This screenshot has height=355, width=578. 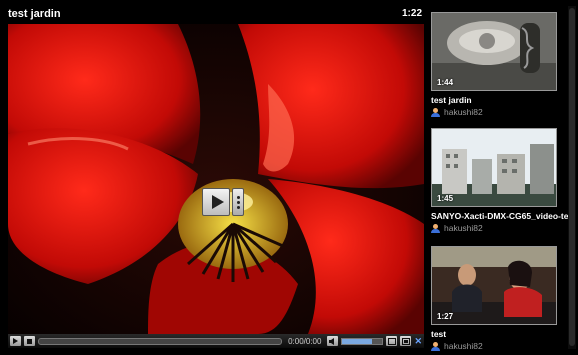 I want to click on thumbnail: 1:45, so click(x=494, y=167).